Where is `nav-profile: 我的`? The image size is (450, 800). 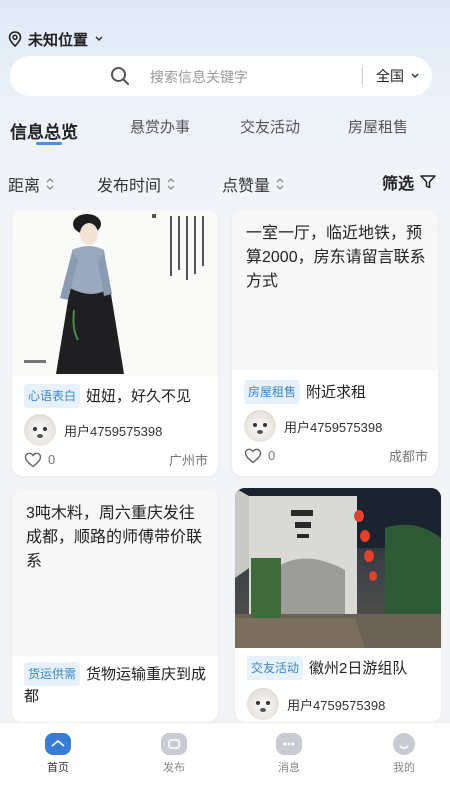 nav-profile: 我的 is located at coordinates (404, 754).